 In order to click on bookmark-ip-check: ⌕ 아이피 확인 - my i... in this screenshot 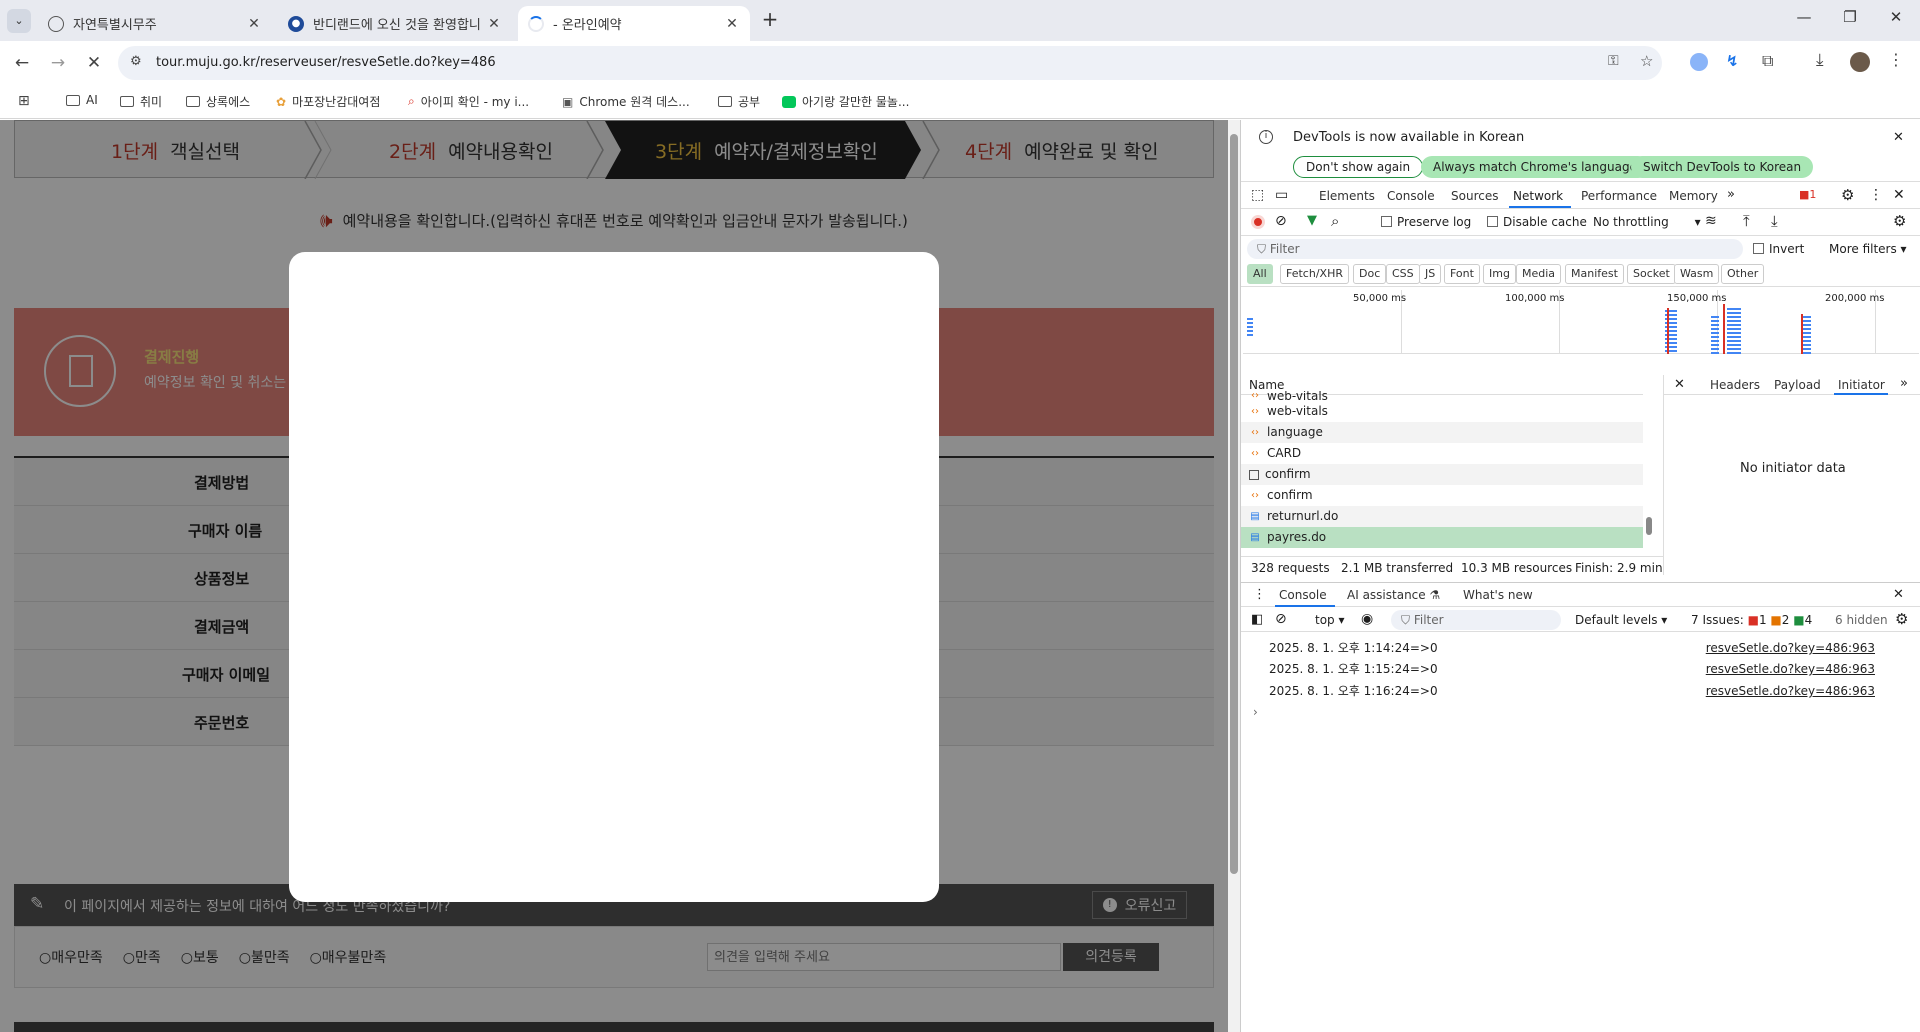, I will do `click(468, 101)`.